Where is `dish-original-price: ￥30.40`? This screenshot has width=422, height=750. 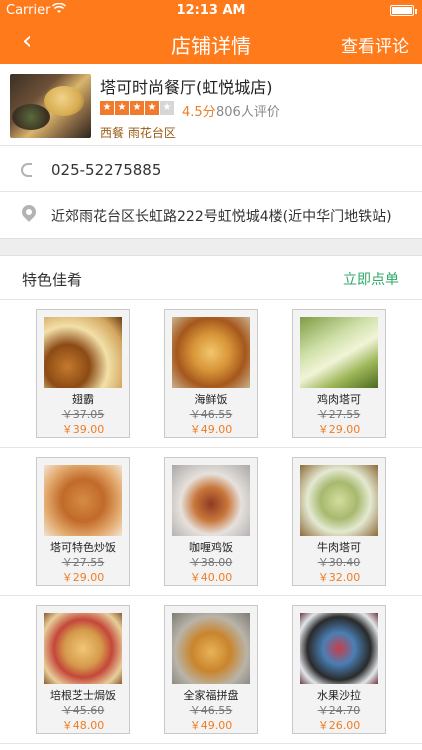 dish-original-price: ￥30.40 is located at coordinates (339, 562).